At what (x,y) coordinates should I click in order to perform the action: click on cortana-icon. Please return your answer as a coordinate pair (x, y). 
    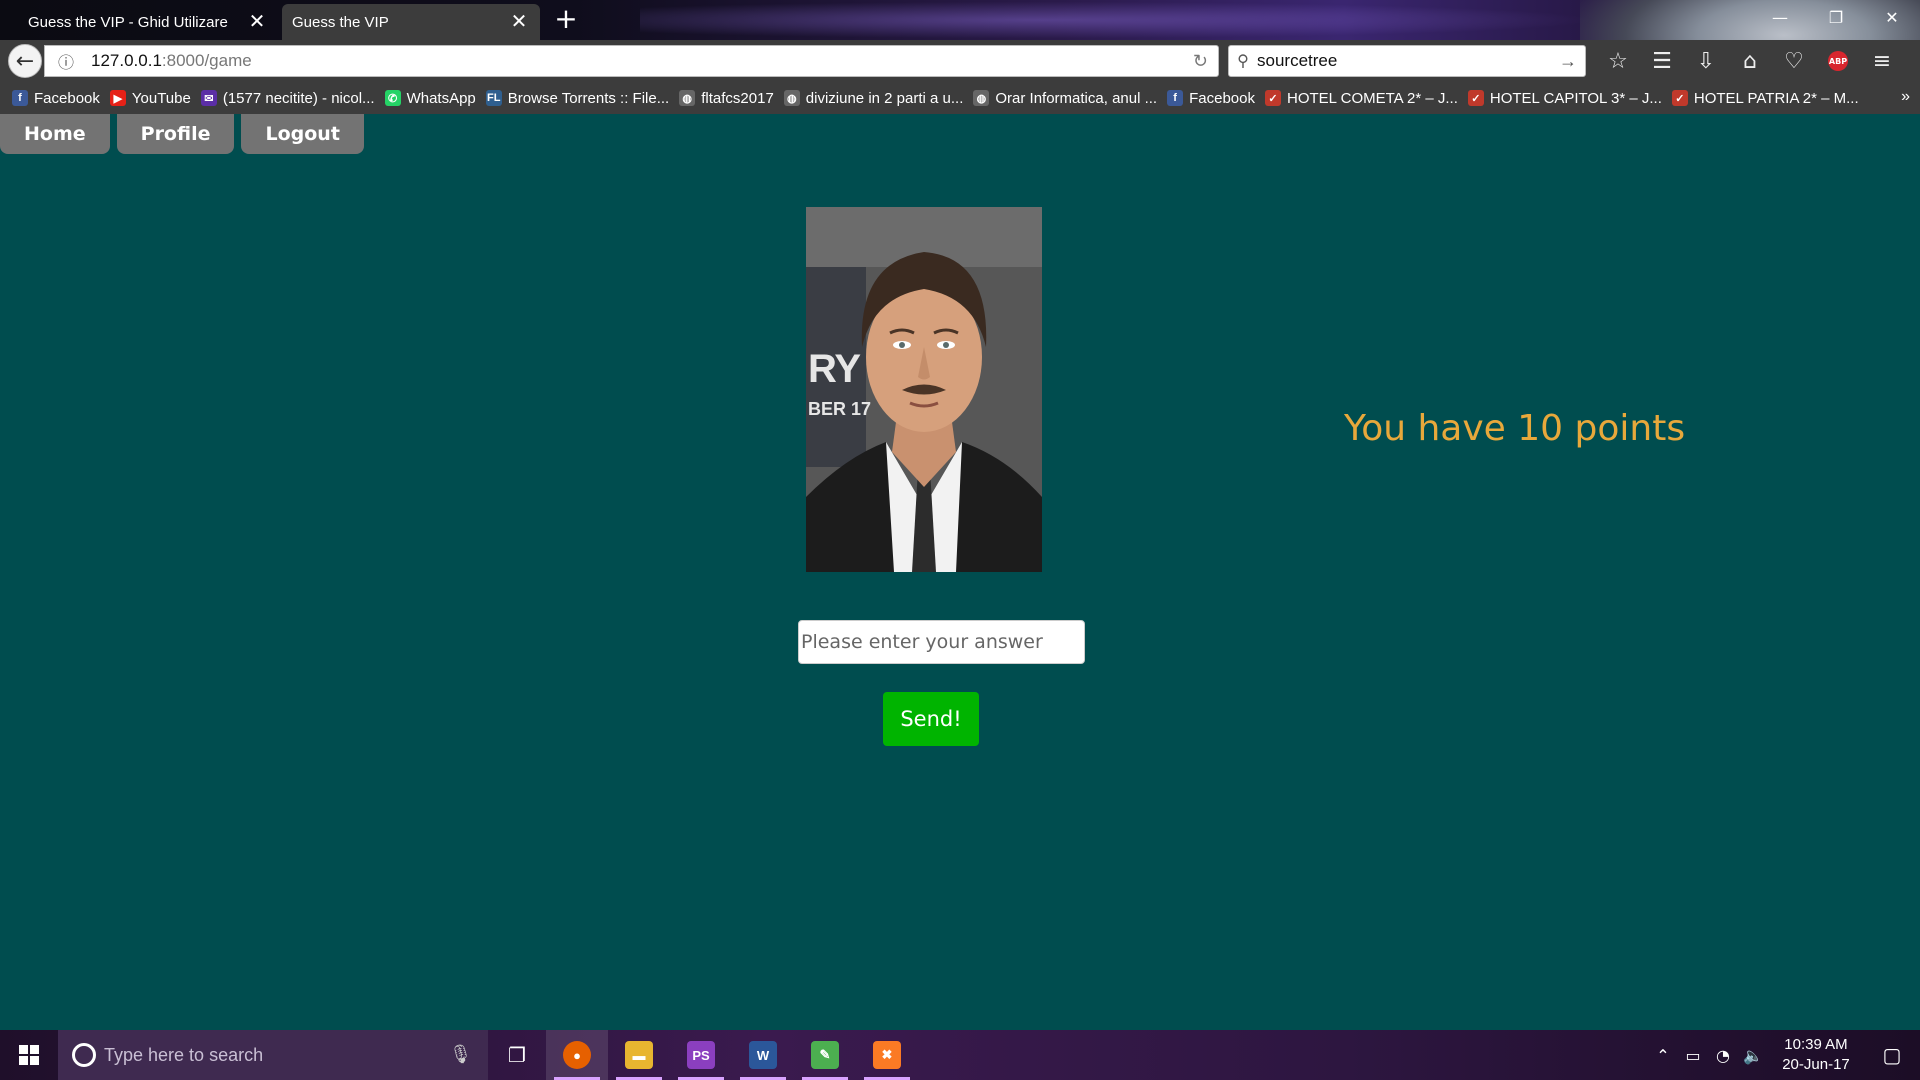
    Looking at the image, I should click on (84, 1055).